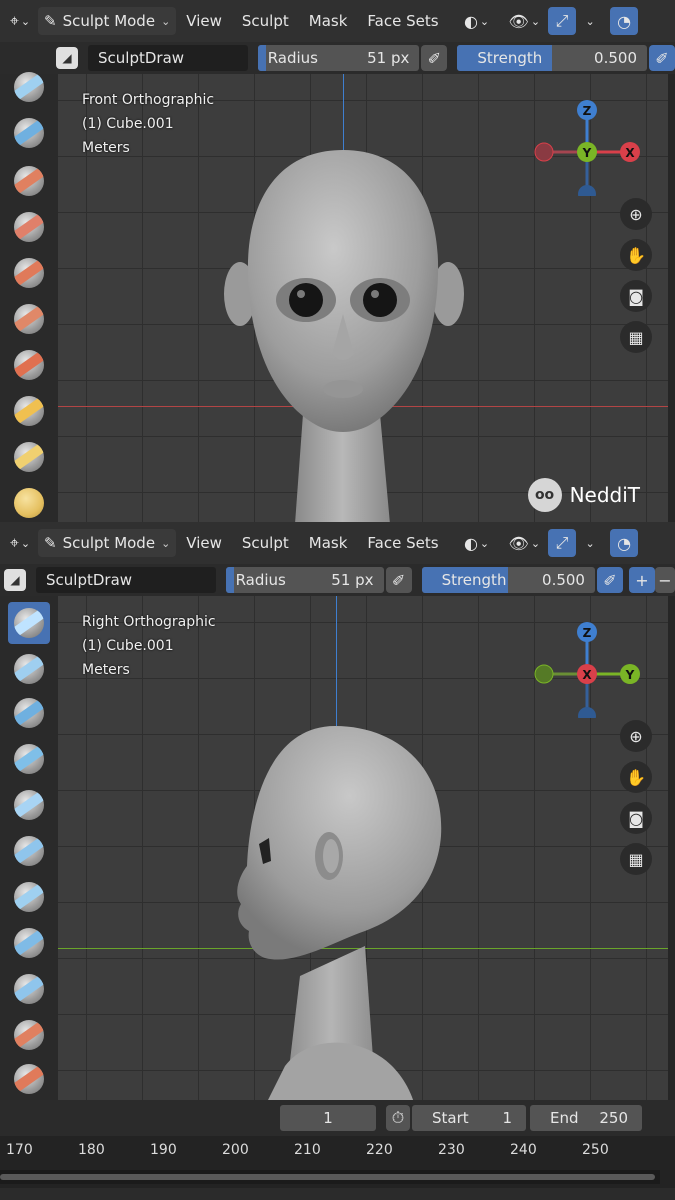  What do you see at coordinates (19, 1150) in the screenshot?
I see `ruler-tick: 170` at bounding box center [19, 1150].